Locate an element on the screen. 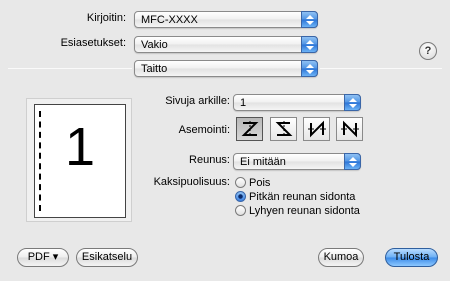 This screenshot has height=281, width=450. cancel-button: Kumoa is located at coordinates (341, 257).